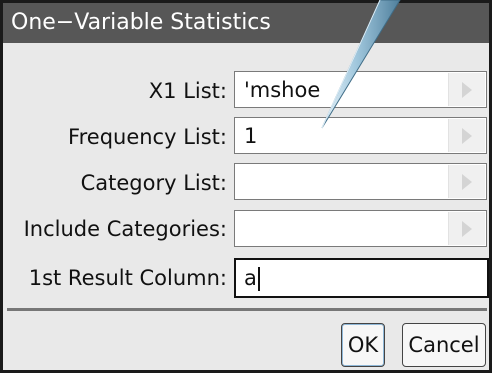  What do you see at coordinates (125, 229) in the screenshot?
I see `include-categories-label: Include Categories:` at bounding box center [125, 229].